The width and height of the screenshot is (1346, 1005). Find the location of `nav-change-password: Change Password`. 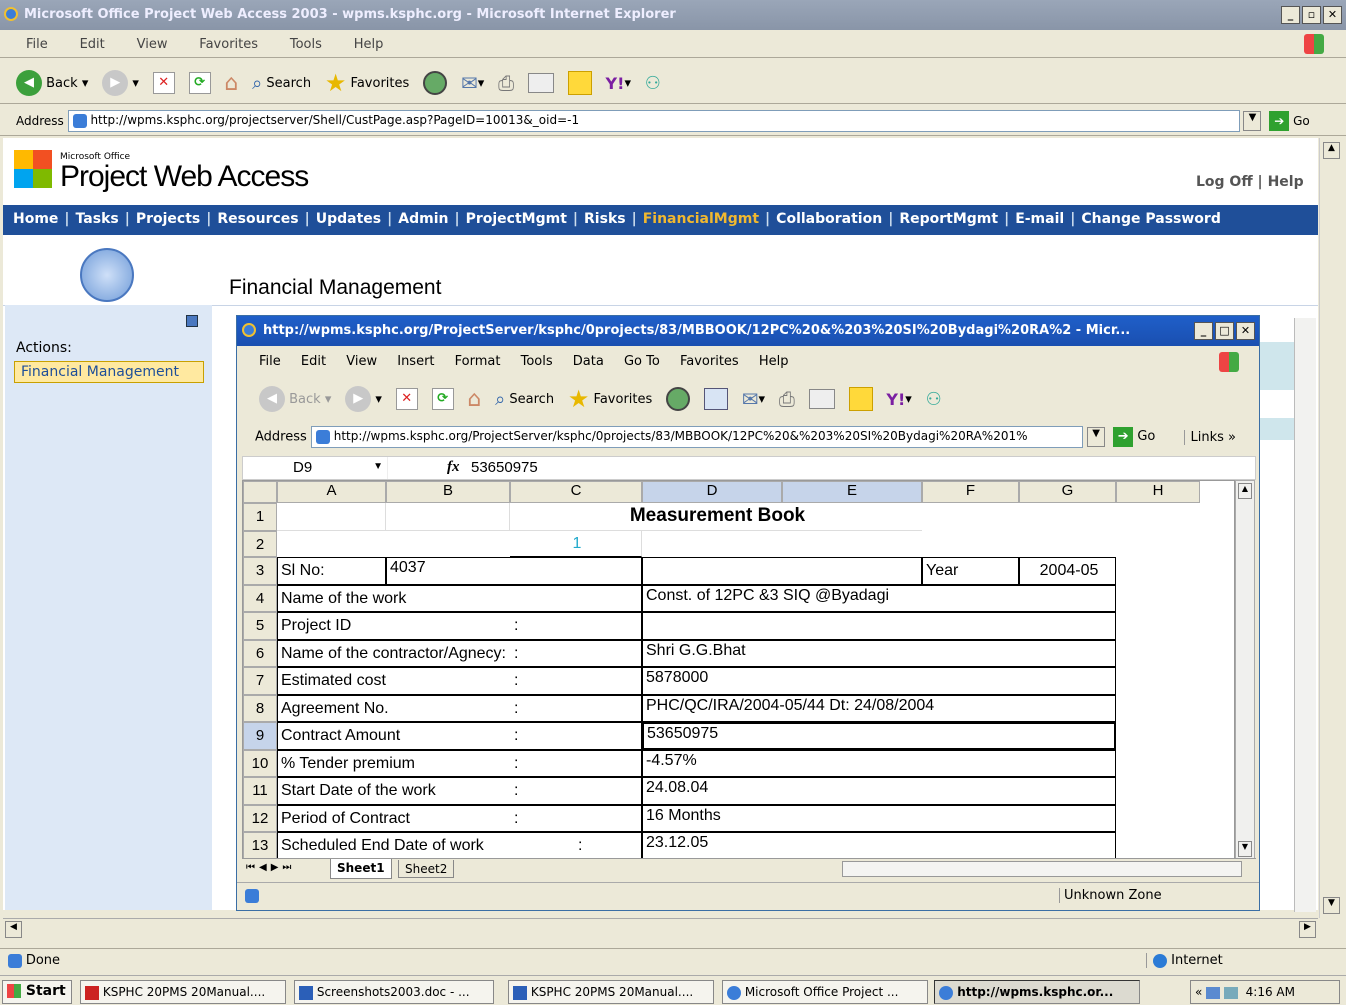

nav-change-password: Change Password is located at coordinates (1151, 219).